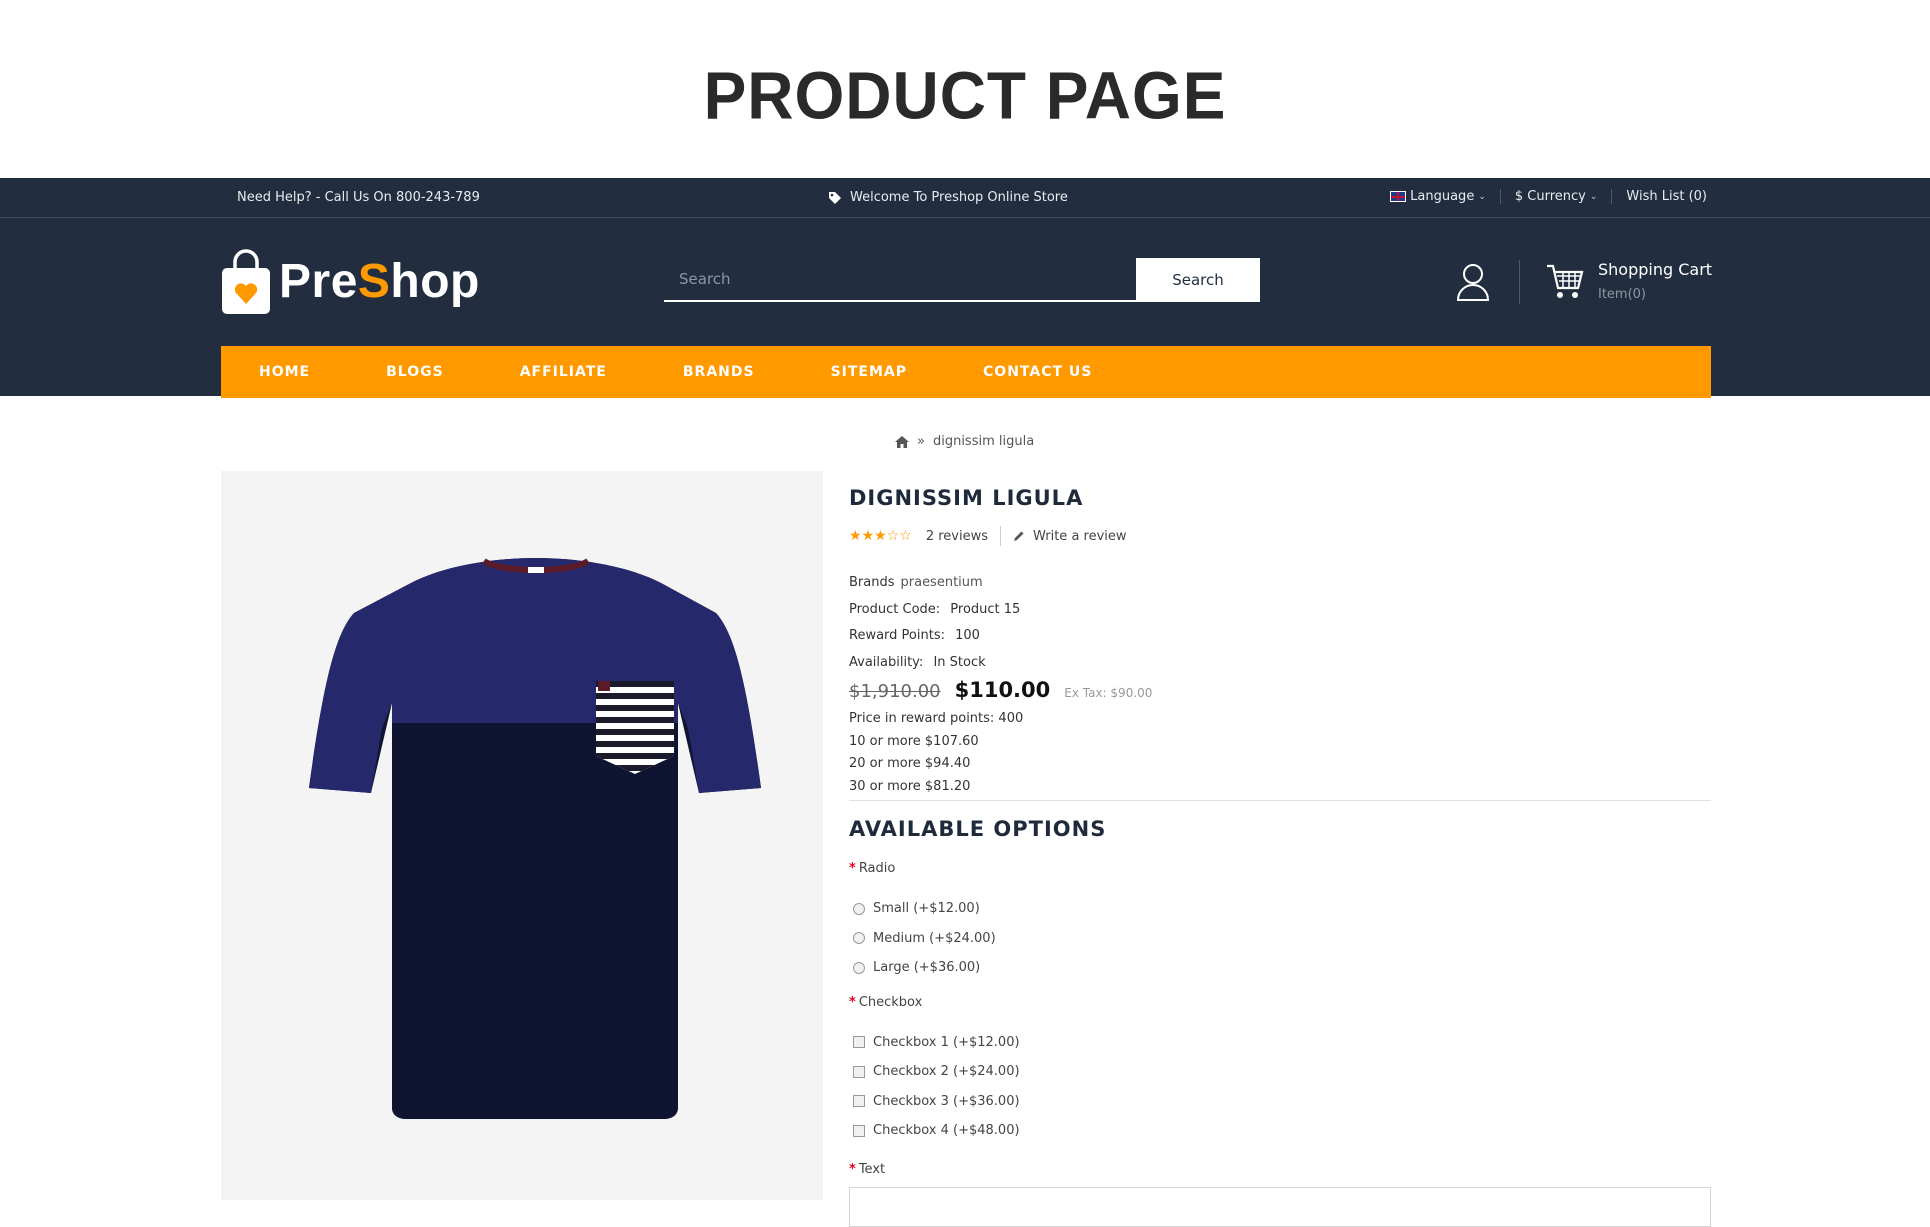 The height and width of the screenshot is (1227, 1930). I want to click on shopping-cart-icon, so click(1565, 281).